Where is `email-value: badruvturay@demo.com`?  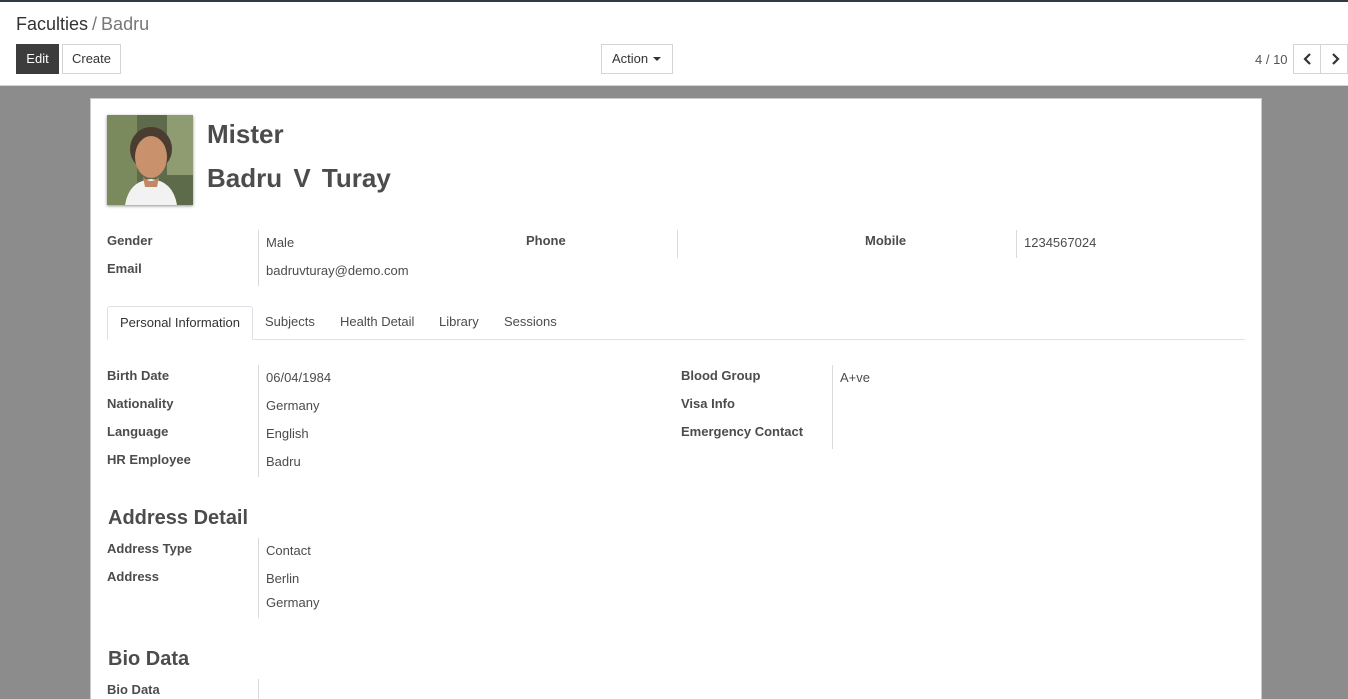 email-value: badruvturay@demo.com is located at coordinates (337, 270).